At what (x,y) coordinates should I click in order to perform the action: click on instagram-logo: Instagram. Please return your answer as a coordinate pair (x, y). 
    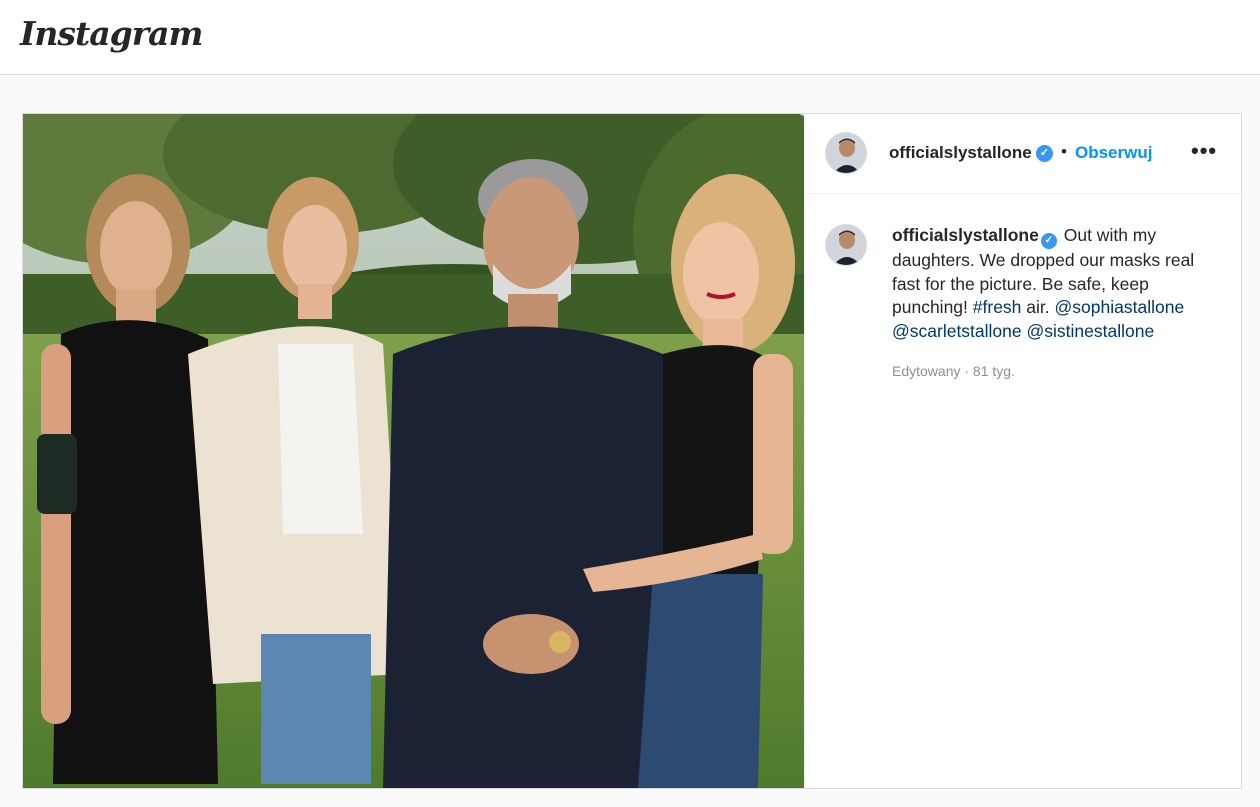
    Looking at the image, I should click on (111, 33).